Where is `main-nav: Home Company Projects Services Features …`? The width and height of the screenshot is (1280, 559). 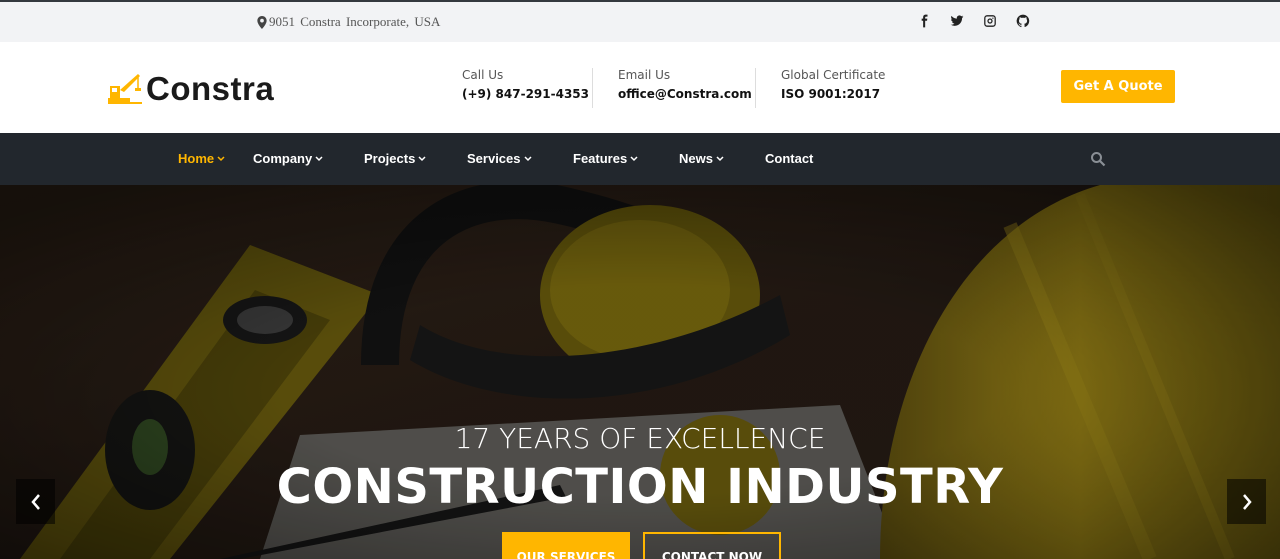 main-nav: Home Company Projects Services Features … is located at coordinates (640, 159).